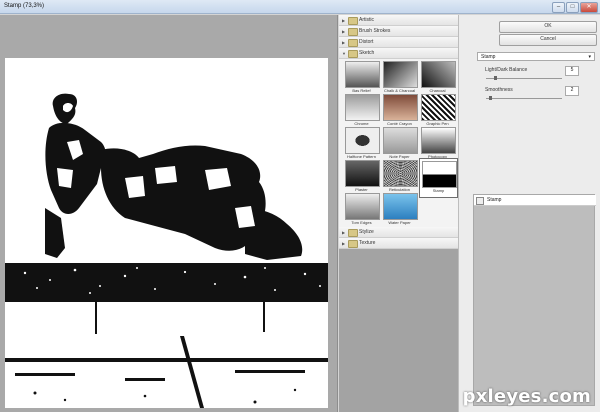  Describe the element at coordinates (589, 7) in the screenshot. I see `close-button: ✕` at that location.